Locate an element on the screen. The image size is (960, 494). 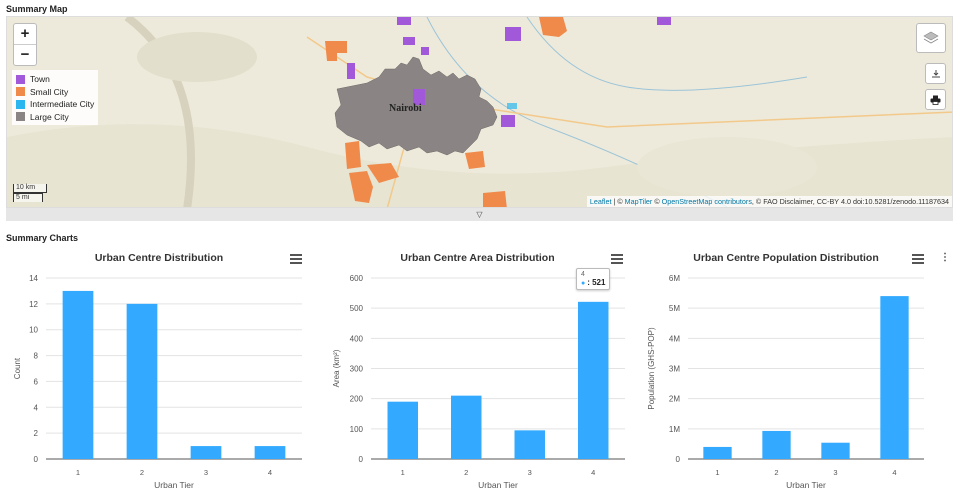
scale-bar: 10 km 5 mi is located at coordinates (30, 193).